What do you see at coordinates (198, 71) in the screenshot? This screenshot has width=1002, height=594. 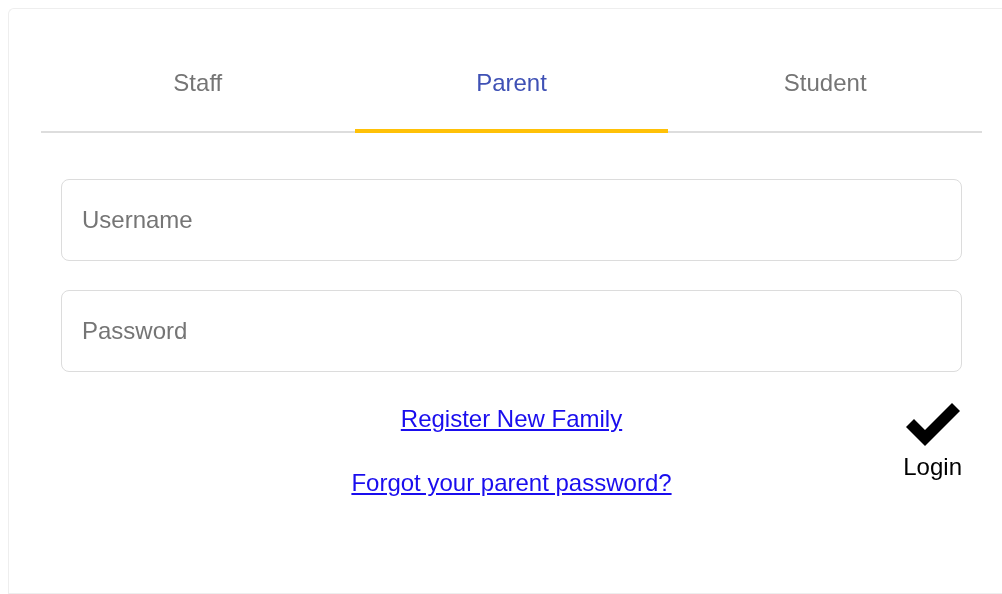 I see `tab: Staff` at bounding box center [198, 71].